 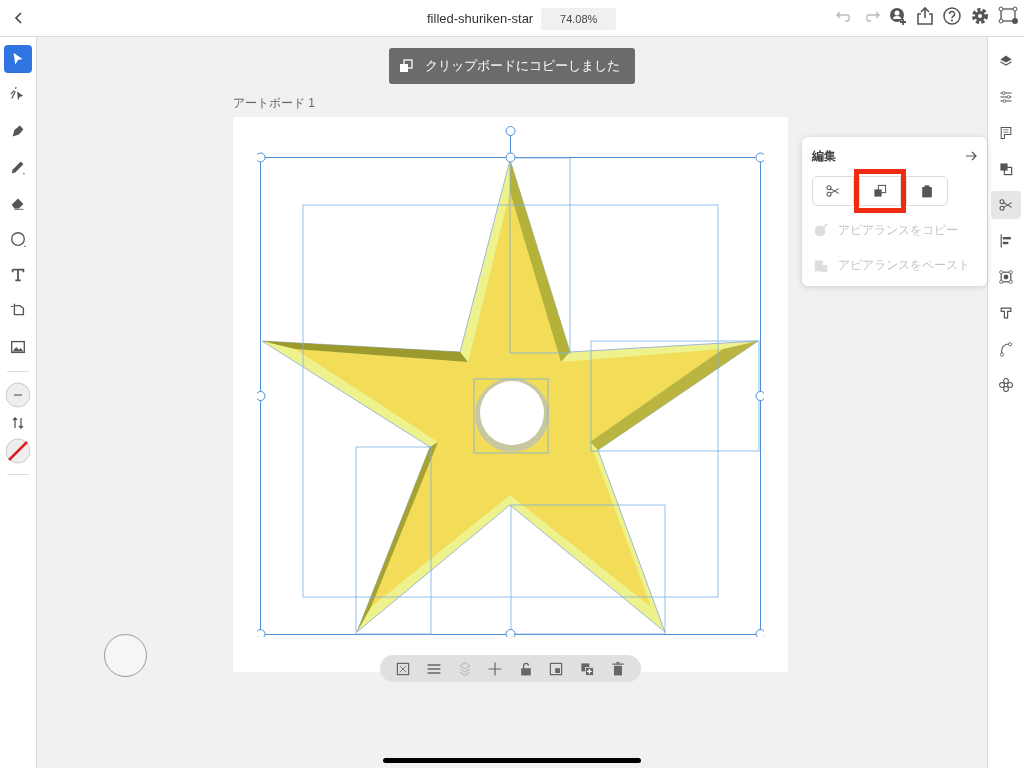 What do you see at coordinates (480, 19) in the screenshot?
I see `document-title: filled-shuriken-star` at bounding box center [480, 19].